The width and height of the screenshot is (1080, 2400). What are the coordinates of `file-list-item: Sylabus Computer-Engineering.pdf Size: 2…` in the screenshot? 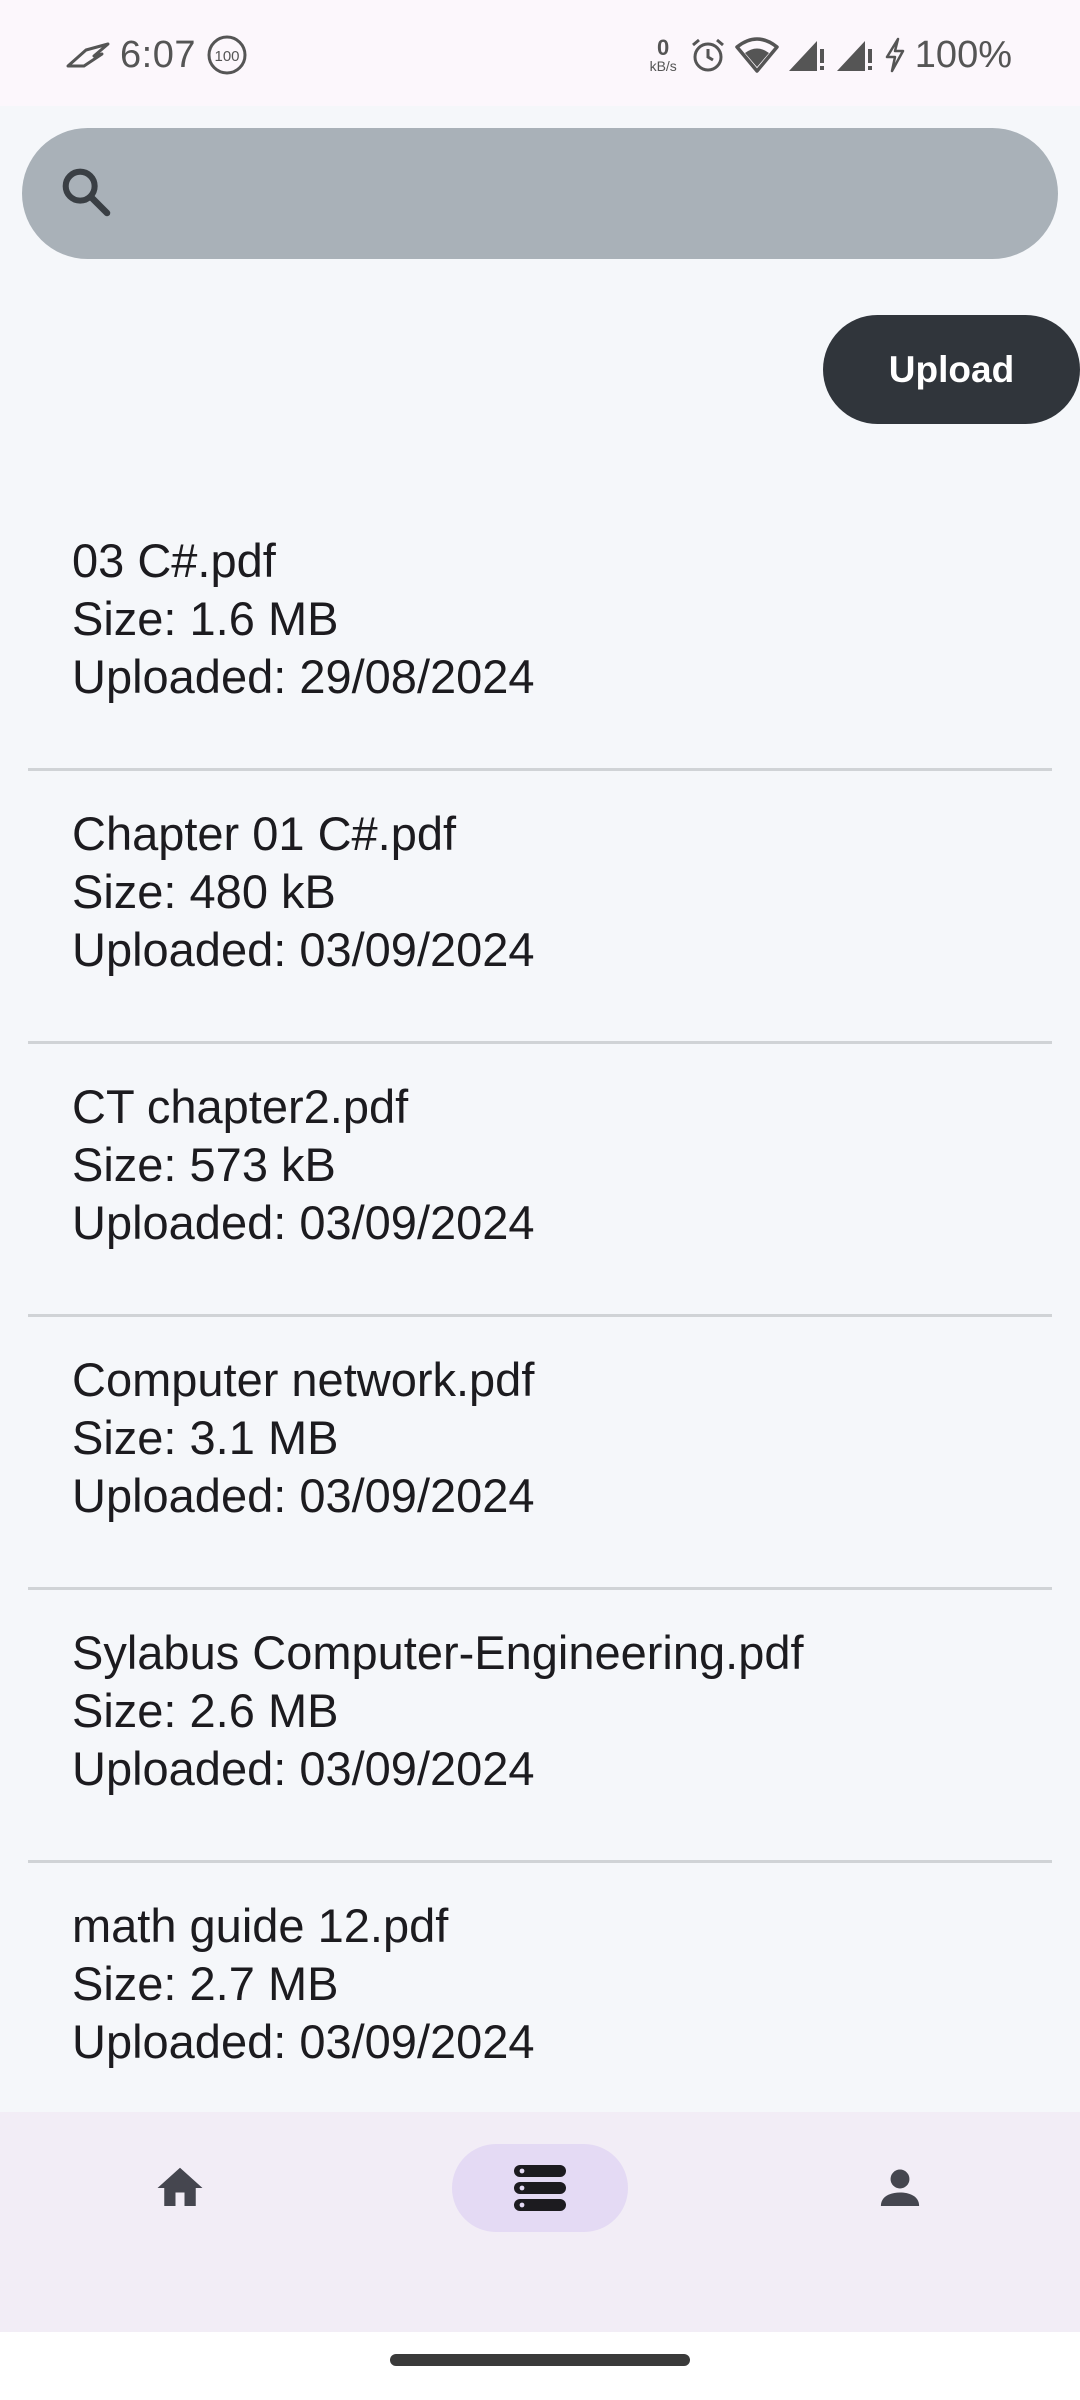 It's located at (540, 1728).